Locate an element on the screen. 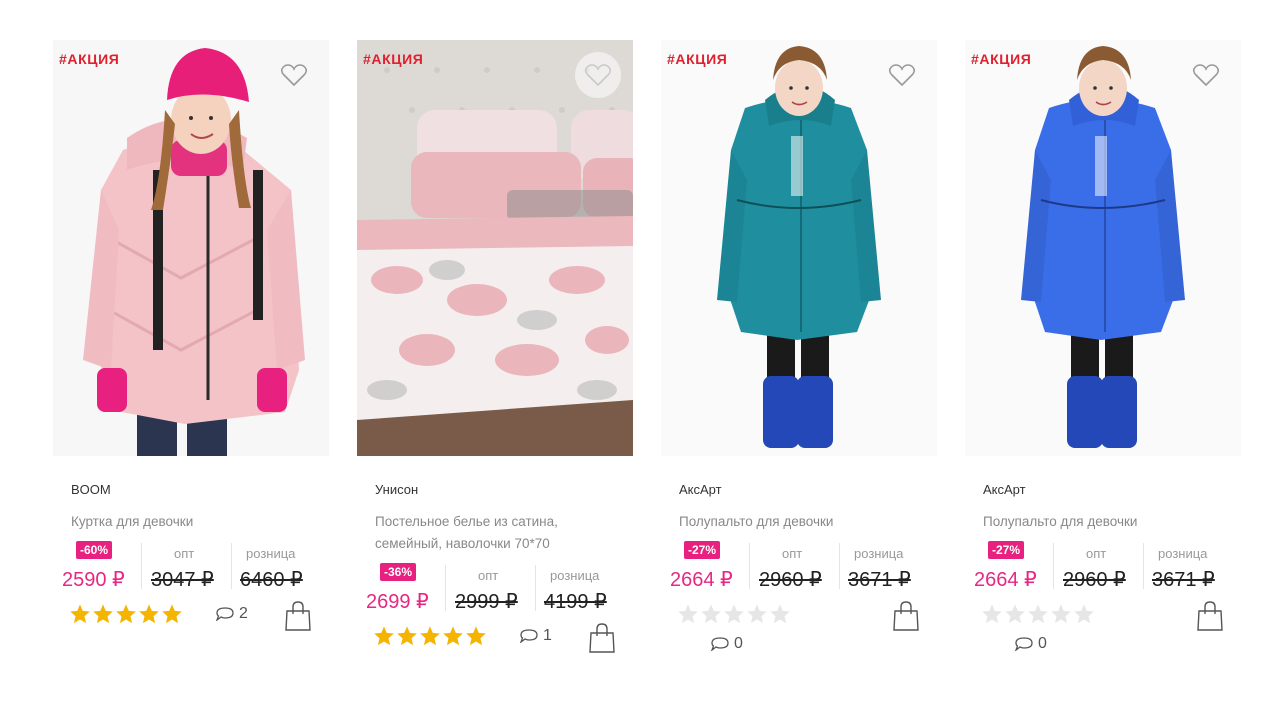 The image size is (1280, 702). price-block: -60% опт розница 2590 ₽ 3047 ₽ 6460 ₽ is located at coordinates (191, 571).